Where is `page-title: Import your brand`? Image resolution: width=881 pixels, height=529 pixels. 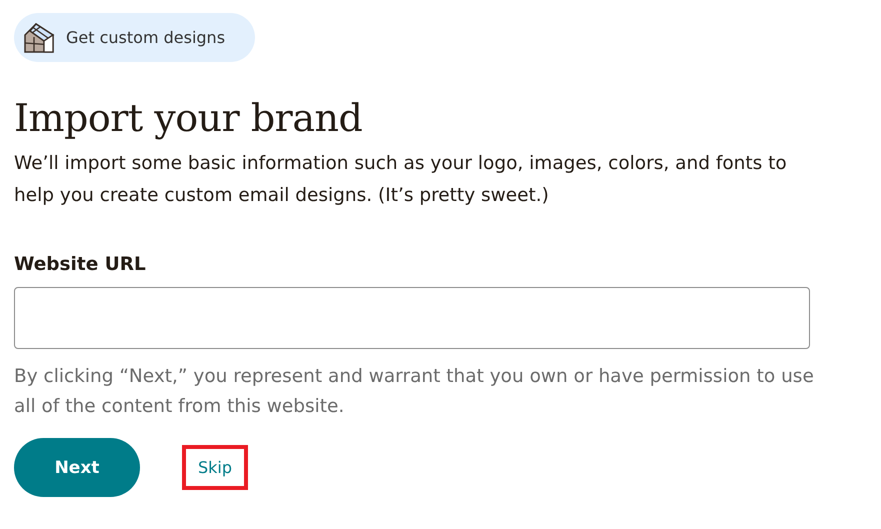
page-title: Import your brand is located at coordinates (188, 118).